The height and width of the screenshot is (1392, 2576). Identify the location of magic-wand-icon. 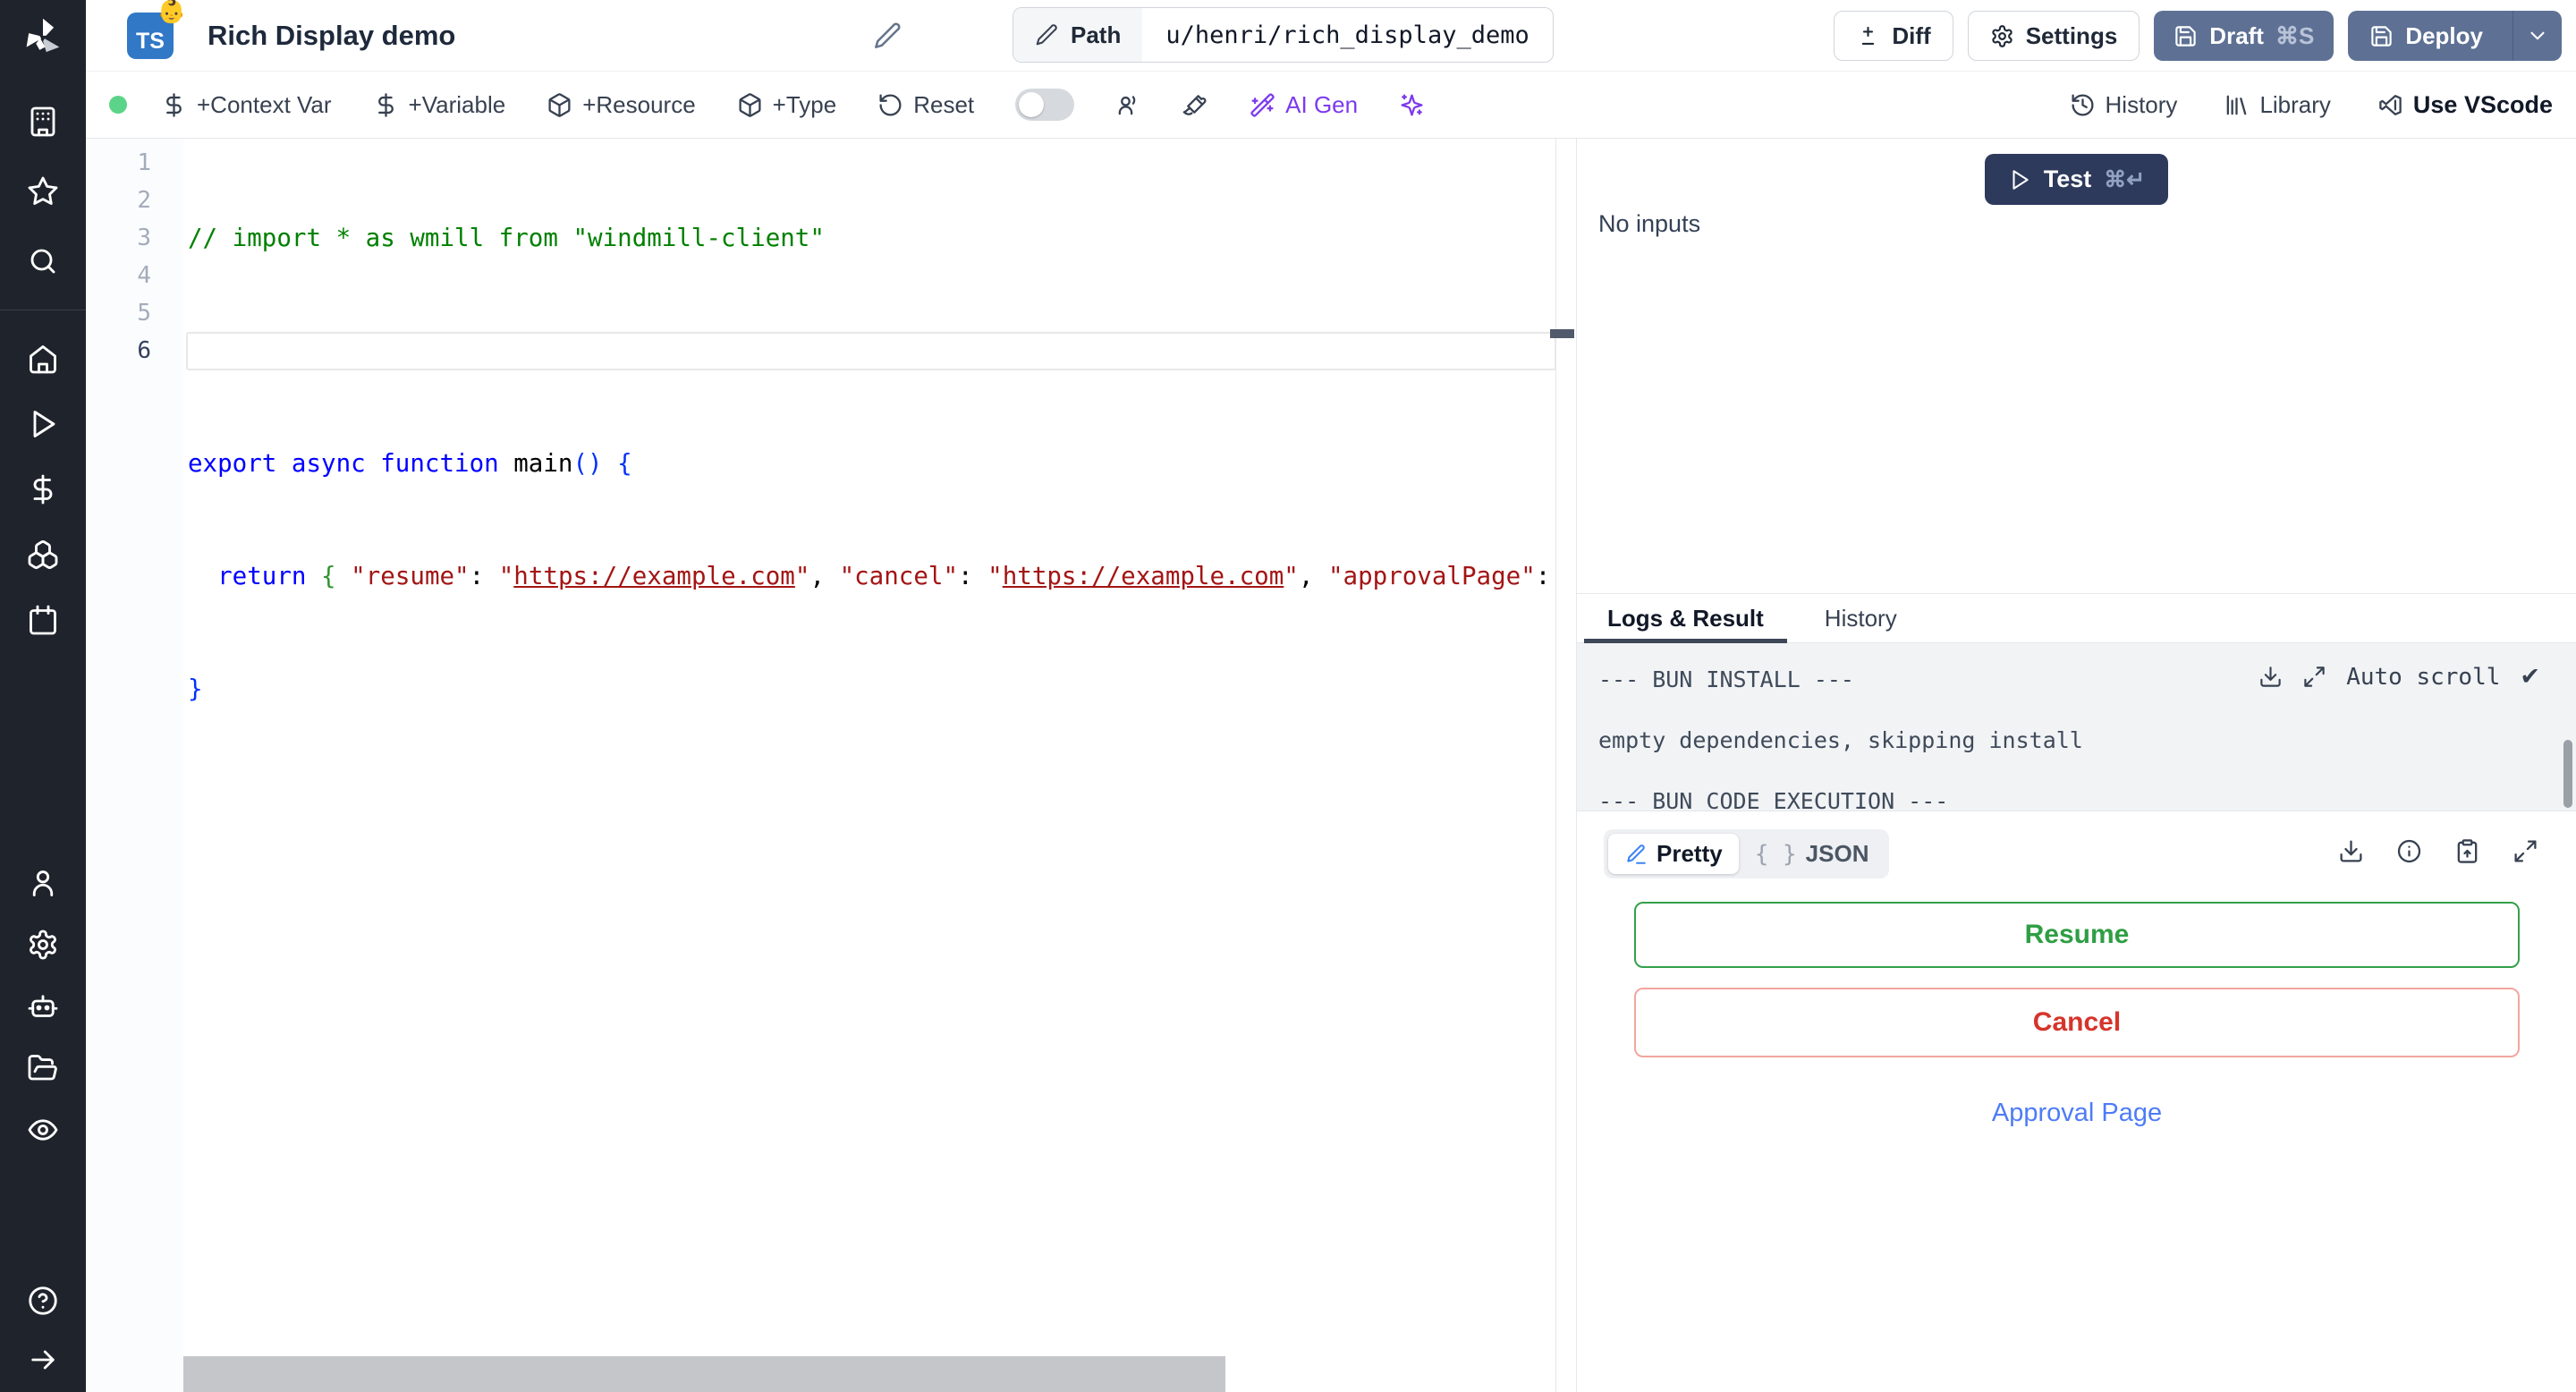
(1262, 104).